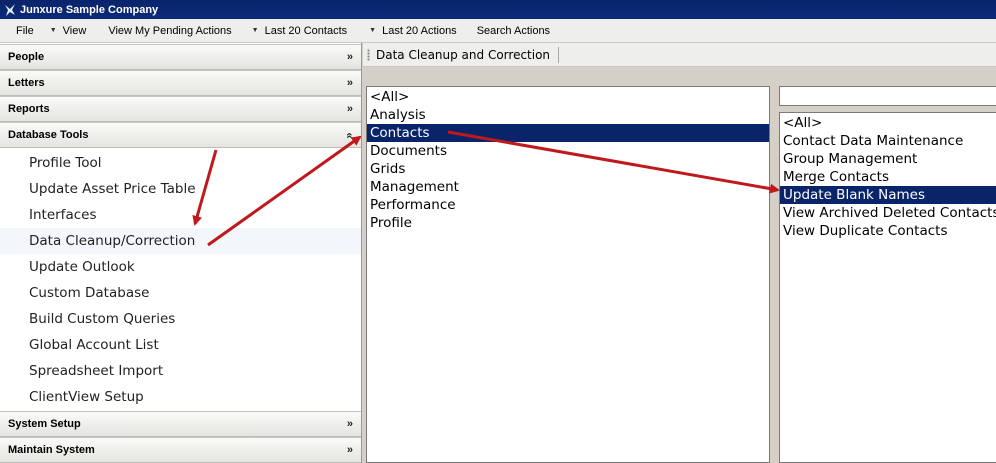  I want to click on sidebar-item-clientview-setup: ClientView Setup, so click(180, 397).